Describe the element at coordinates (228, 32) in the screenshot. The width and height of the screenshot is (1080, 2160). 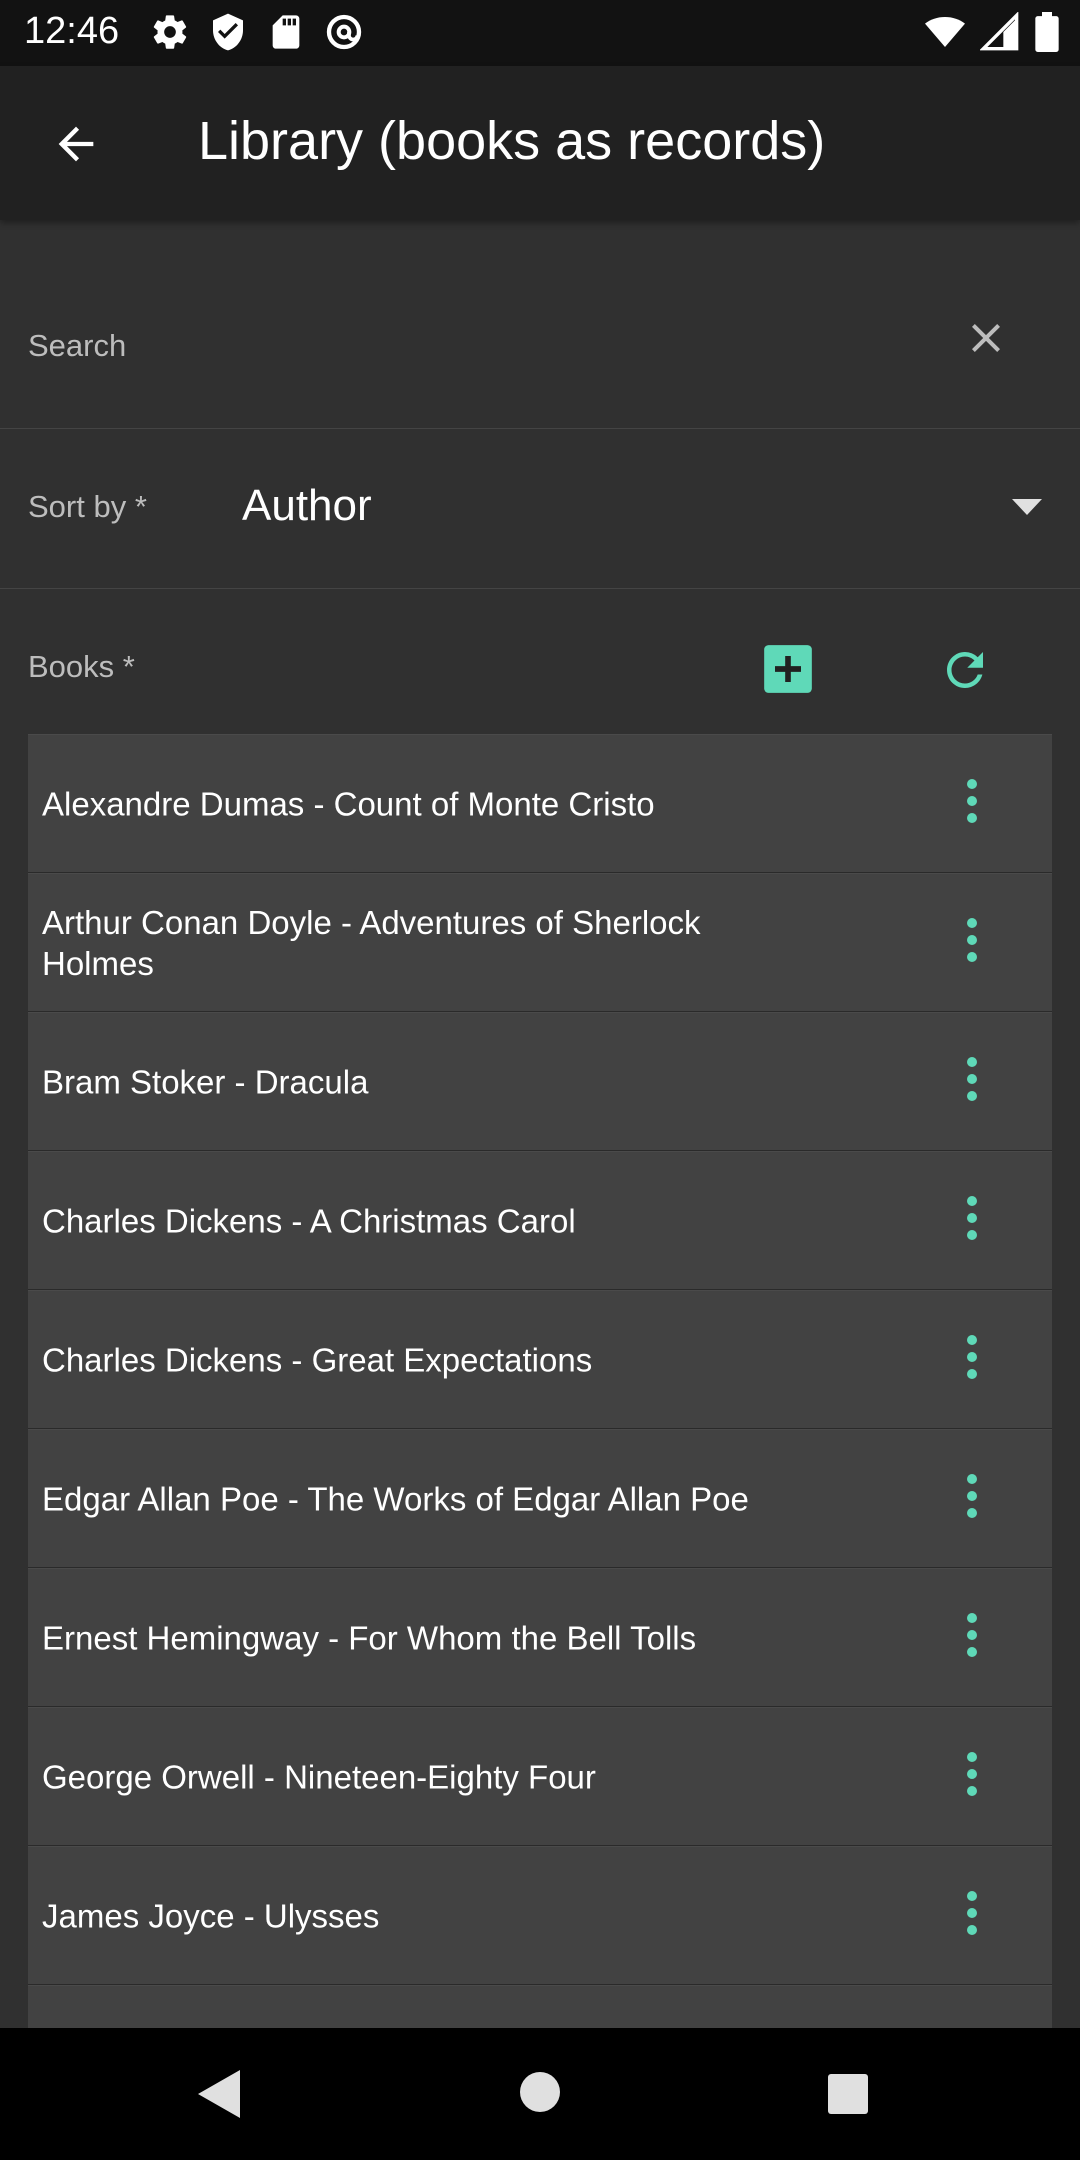
I see `shield-icon` at that location.